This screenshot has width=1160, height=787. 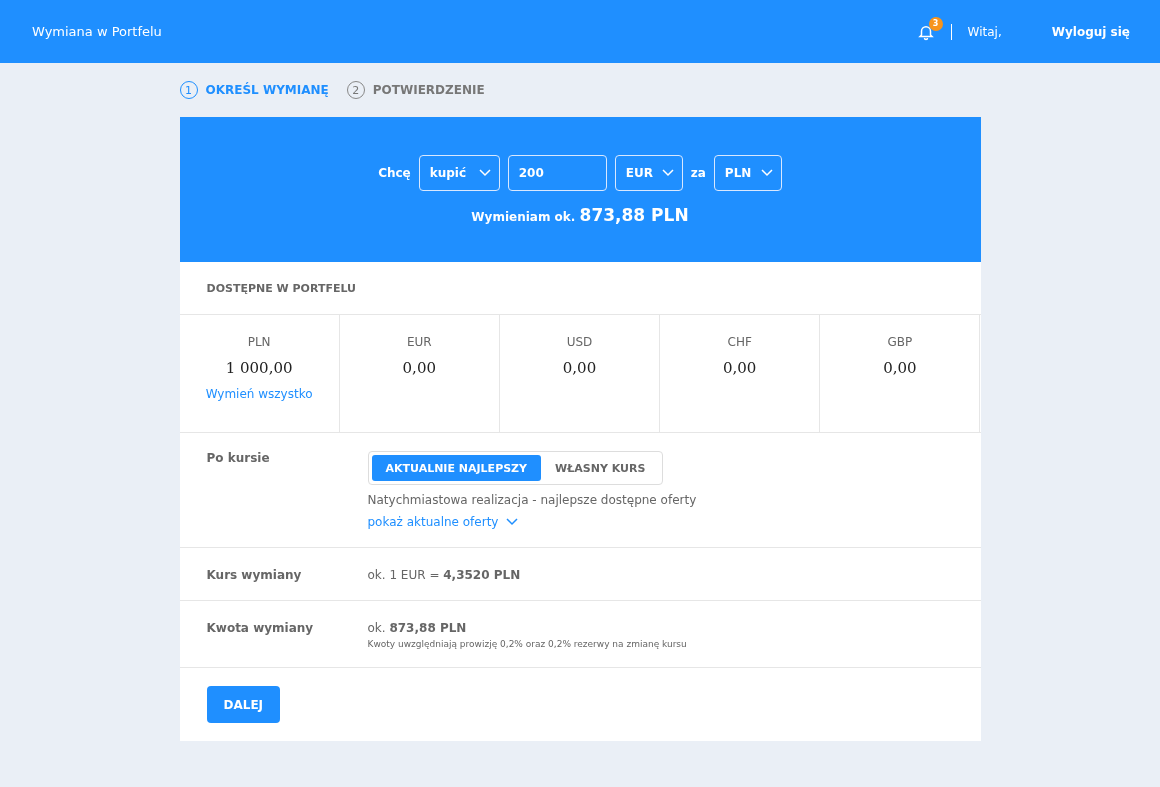 I want to click on currency-label: USD, so click(x=579, y=342).